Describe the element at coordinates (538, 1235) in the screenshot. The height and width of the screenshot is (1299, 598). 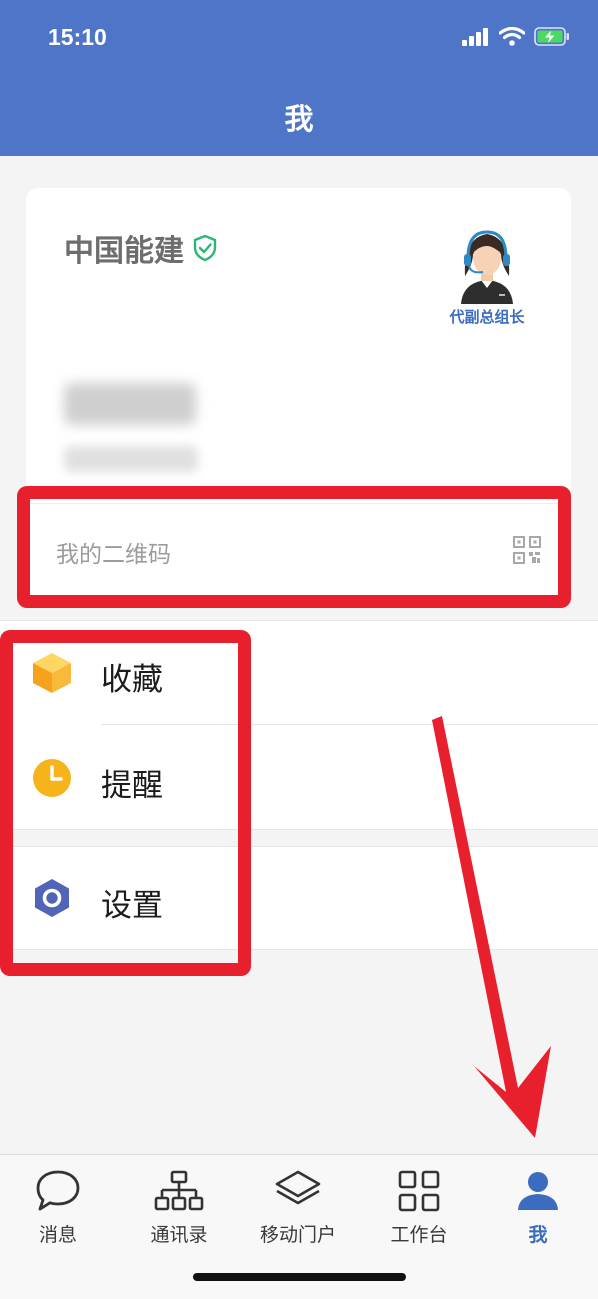
I see `tab-label: 我` at that location.